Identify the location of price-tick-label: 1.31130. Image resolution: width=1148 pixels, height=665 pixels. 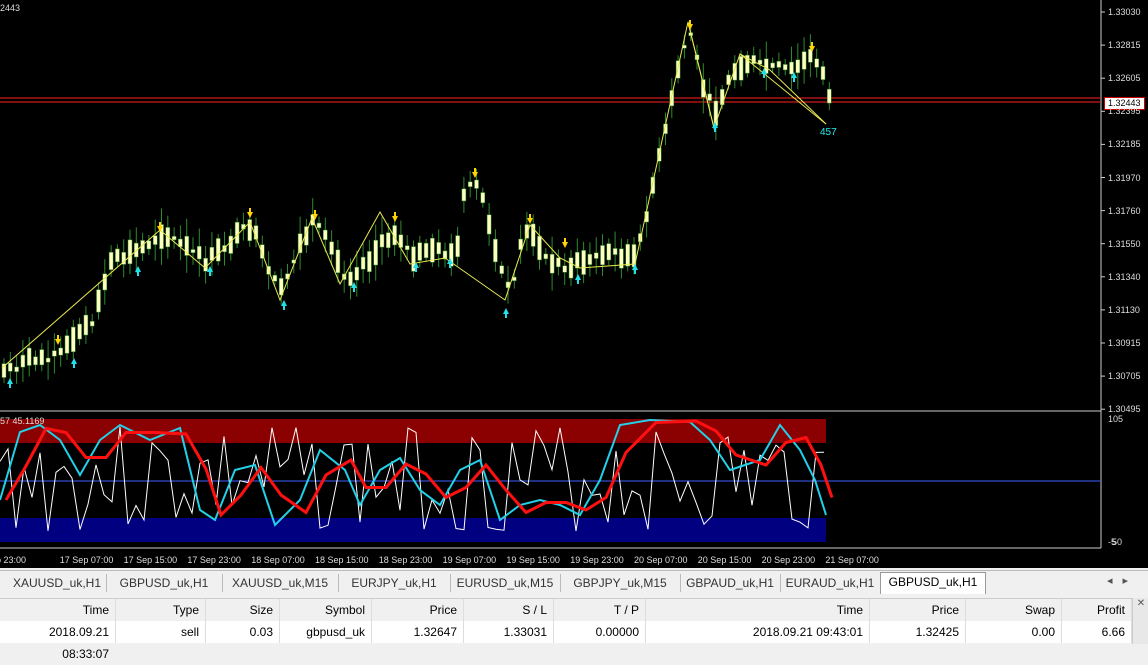
(1124, 309).